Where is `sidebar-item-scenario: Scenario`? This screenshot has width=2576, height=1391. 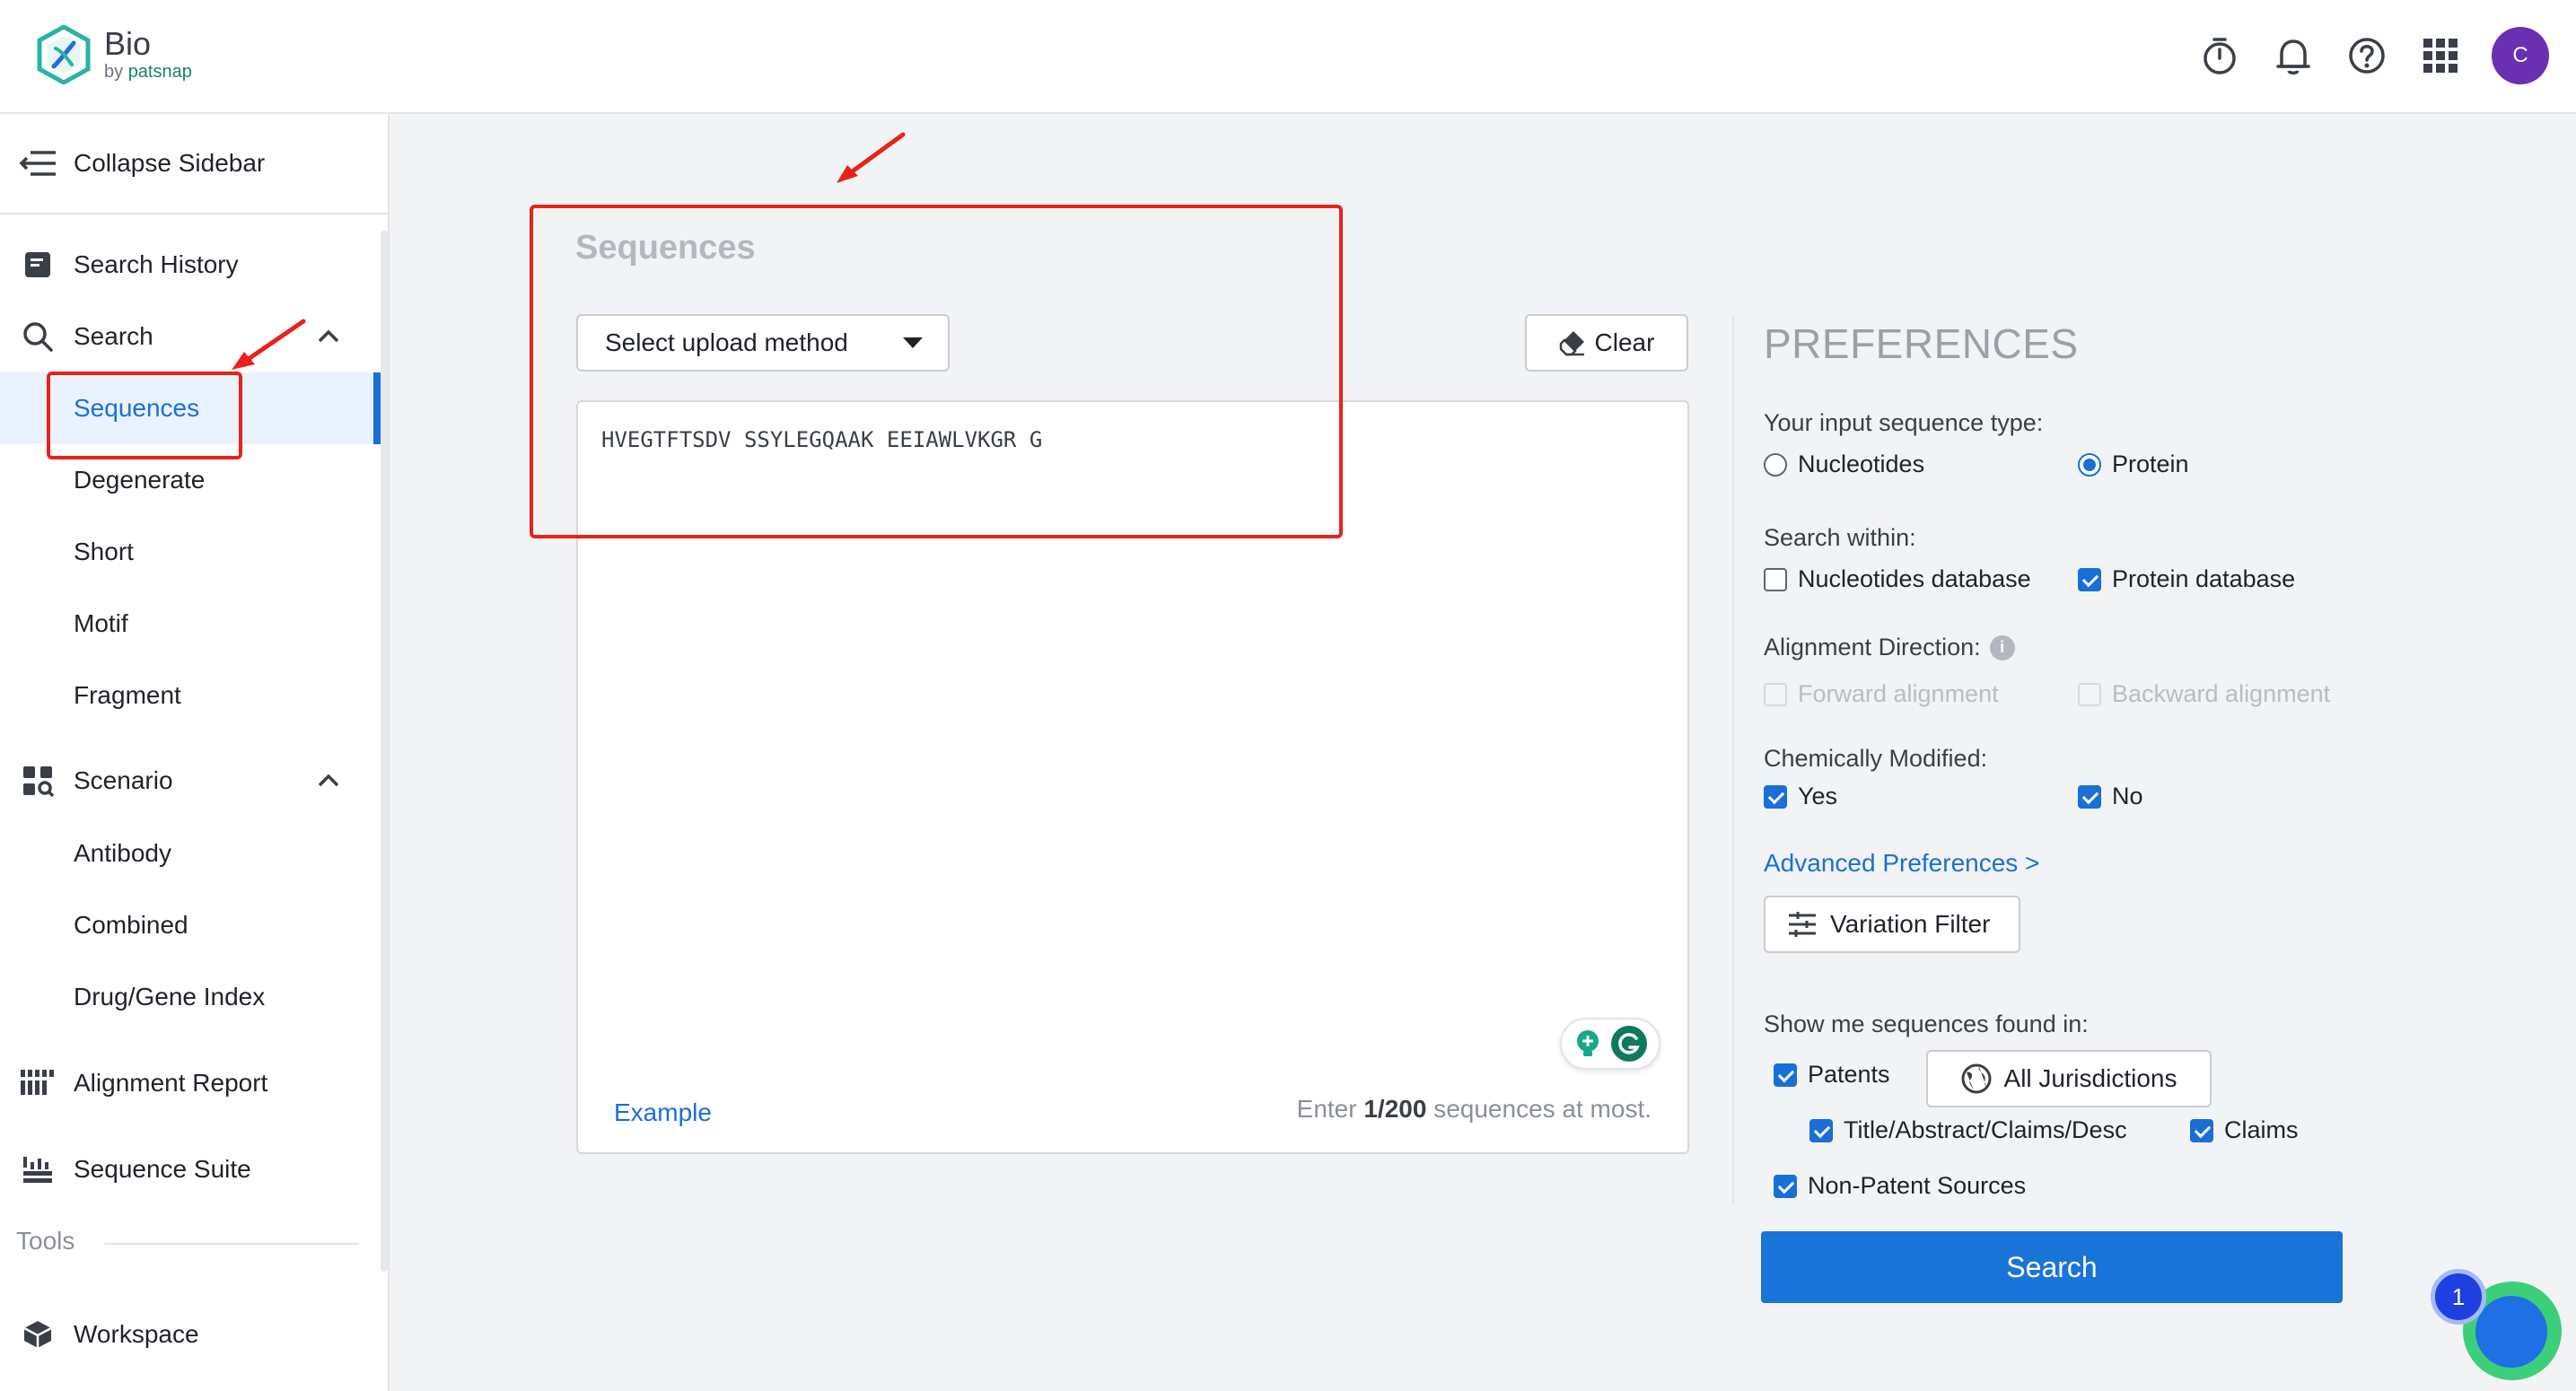
sidebar-item-scenario: Scenario is located at coordinates (188, 781).